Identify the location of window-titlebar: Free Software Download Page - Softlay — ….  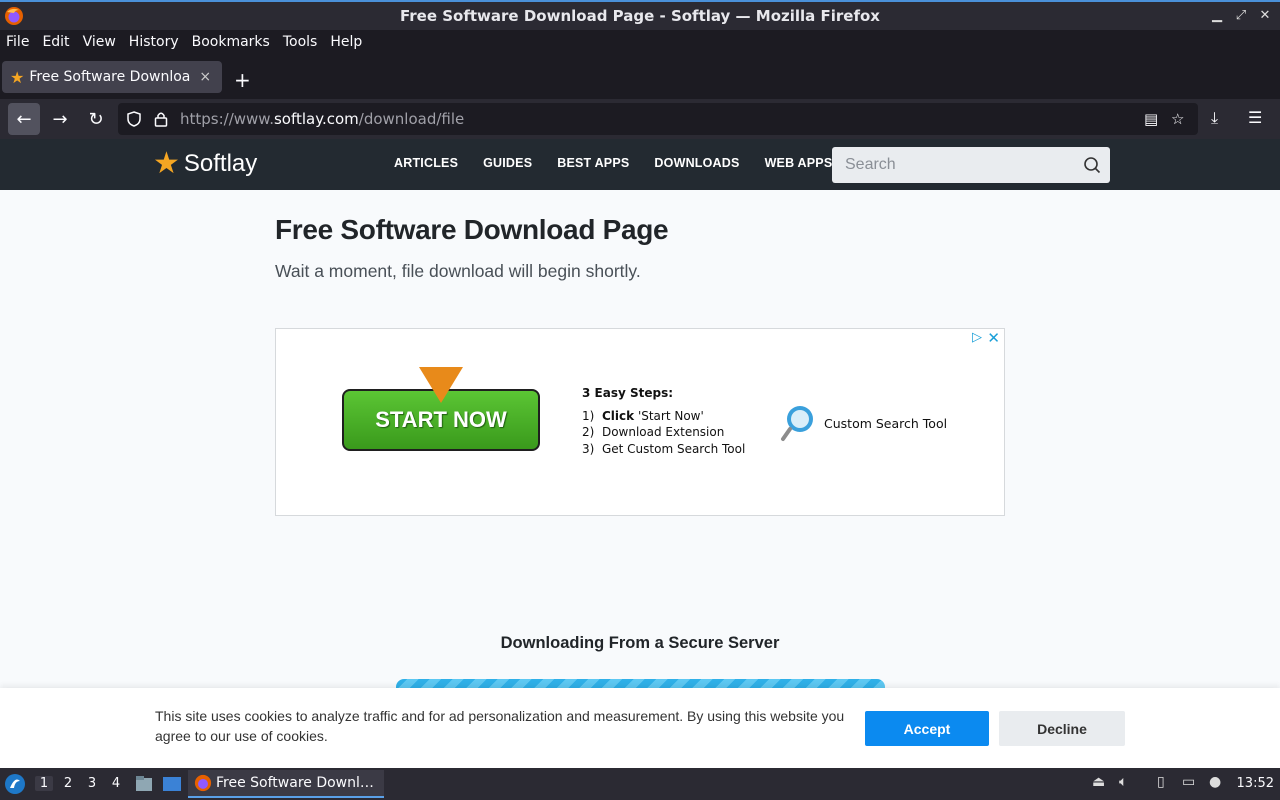
(640, 15).